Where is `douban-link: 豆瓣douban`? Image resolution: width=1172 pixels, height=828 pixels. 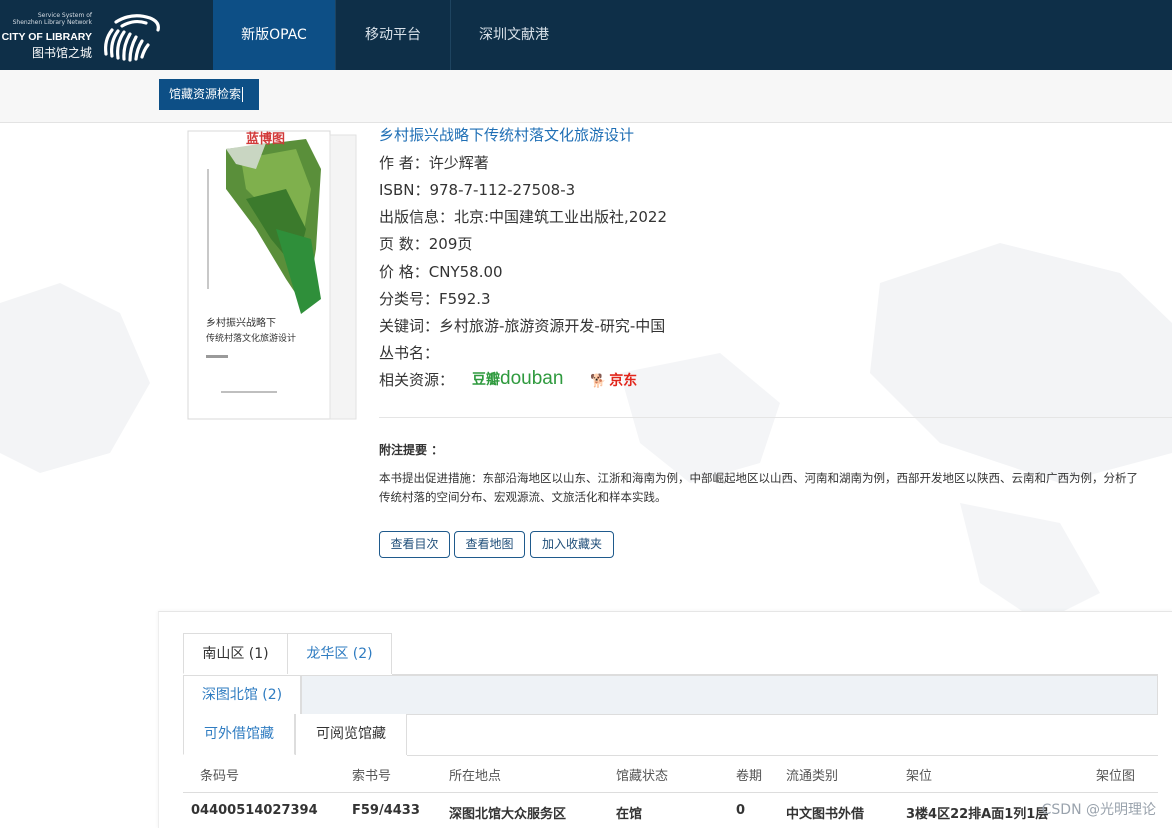 douban-link: 豆瓣douban is located at coordinates (517, 379).